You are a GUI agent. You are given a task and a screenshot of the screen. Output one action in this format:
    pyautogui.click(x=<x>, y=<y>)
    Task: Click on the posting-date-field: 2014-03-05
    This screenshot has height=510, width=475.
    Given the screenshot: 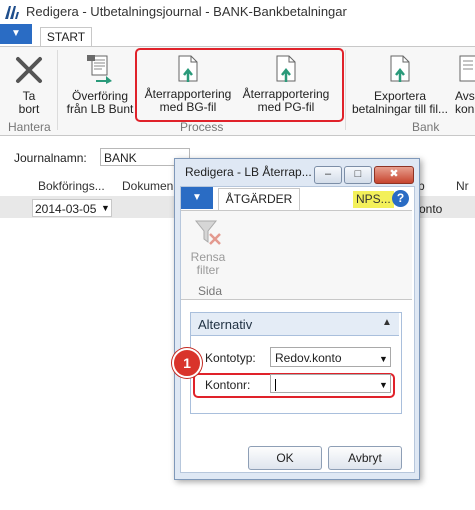 What is the action you would take?
    pyautogui.click(x=72, y=208)
    